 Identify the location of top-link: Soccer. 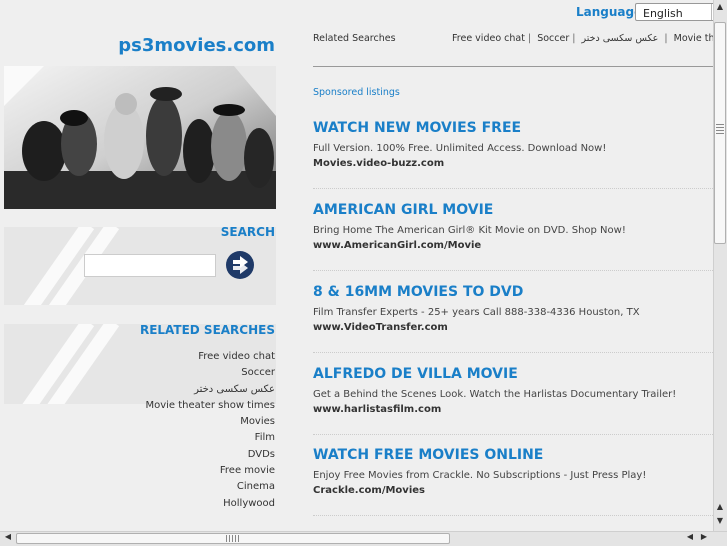
(553, 38).